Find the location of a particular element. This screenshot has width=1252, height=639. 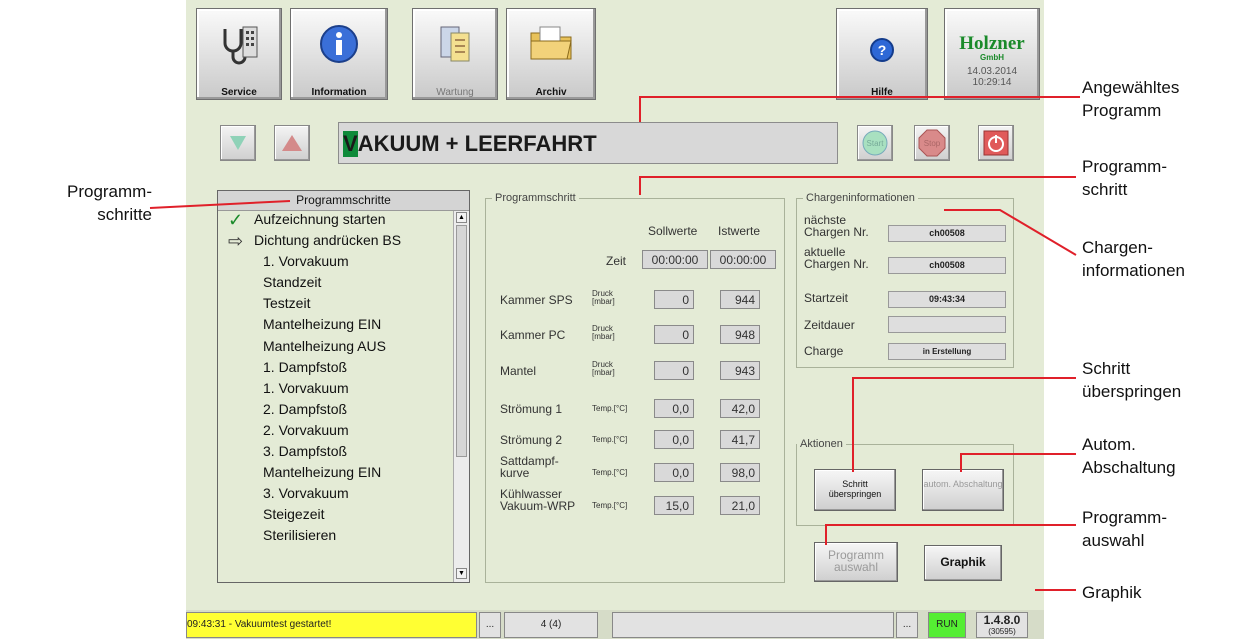

callout-autom-abschaltung: Autom. Abschaltung is located at coordinates (1129, 456).